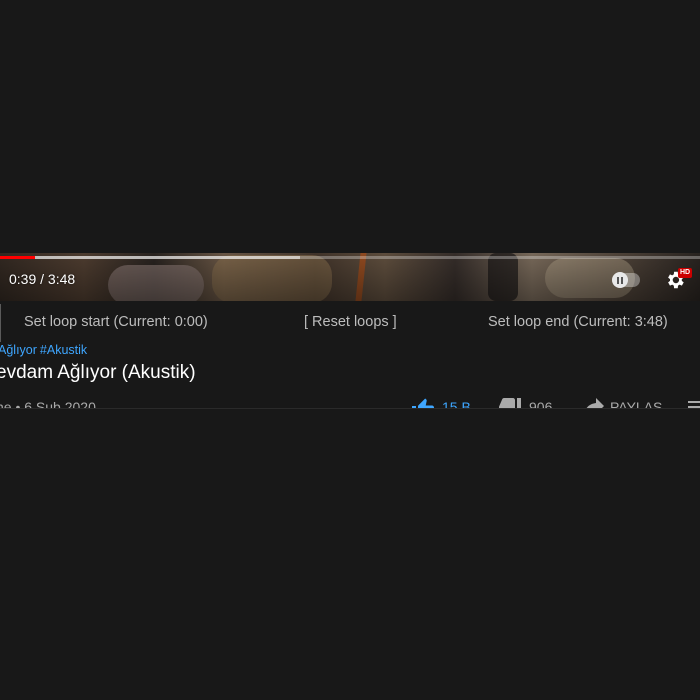  I want to click on hashtag-link: Ağlıyor, so click(18, 350).